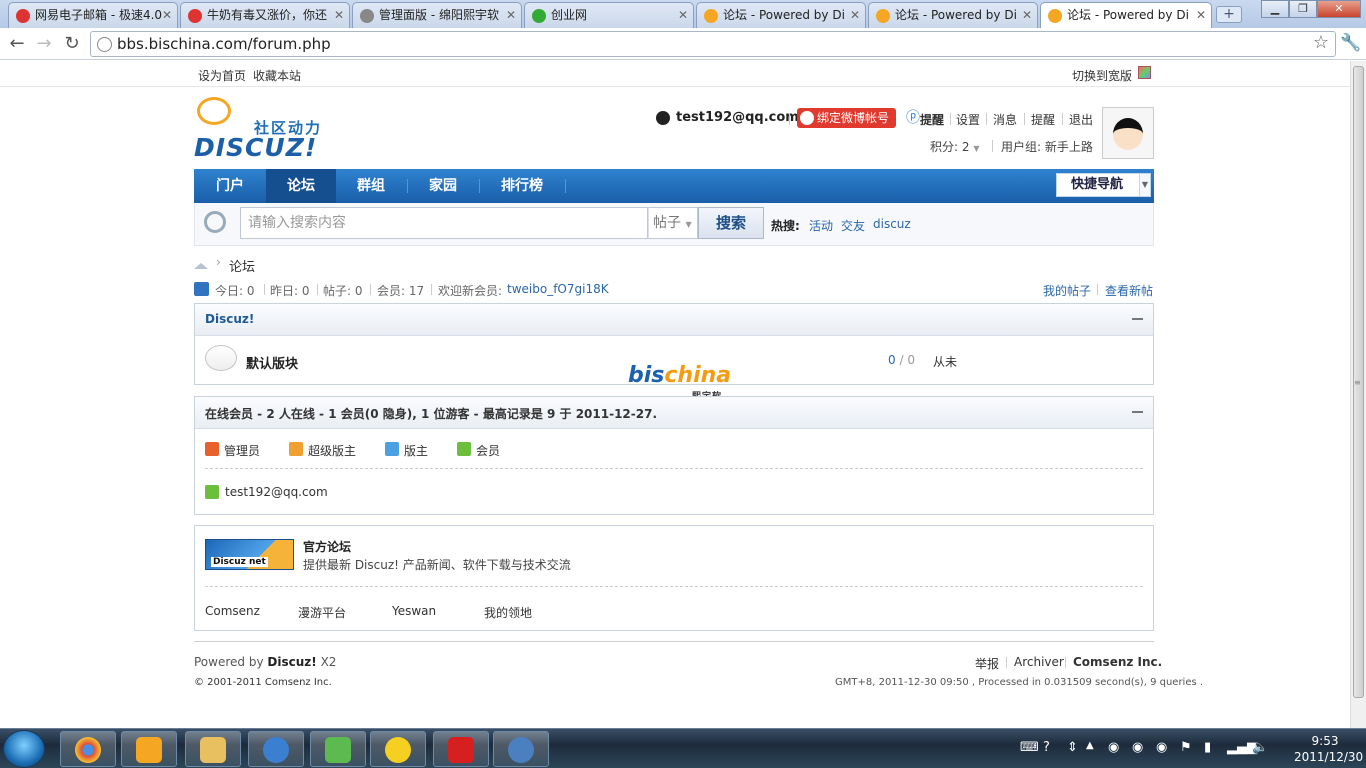 The width and height of the screenshot is (1366, 768). What do you see at coordinates (232, 611) in the screenshot?
I see `friend-link: Comsenz` at bounding box center [232, 611].